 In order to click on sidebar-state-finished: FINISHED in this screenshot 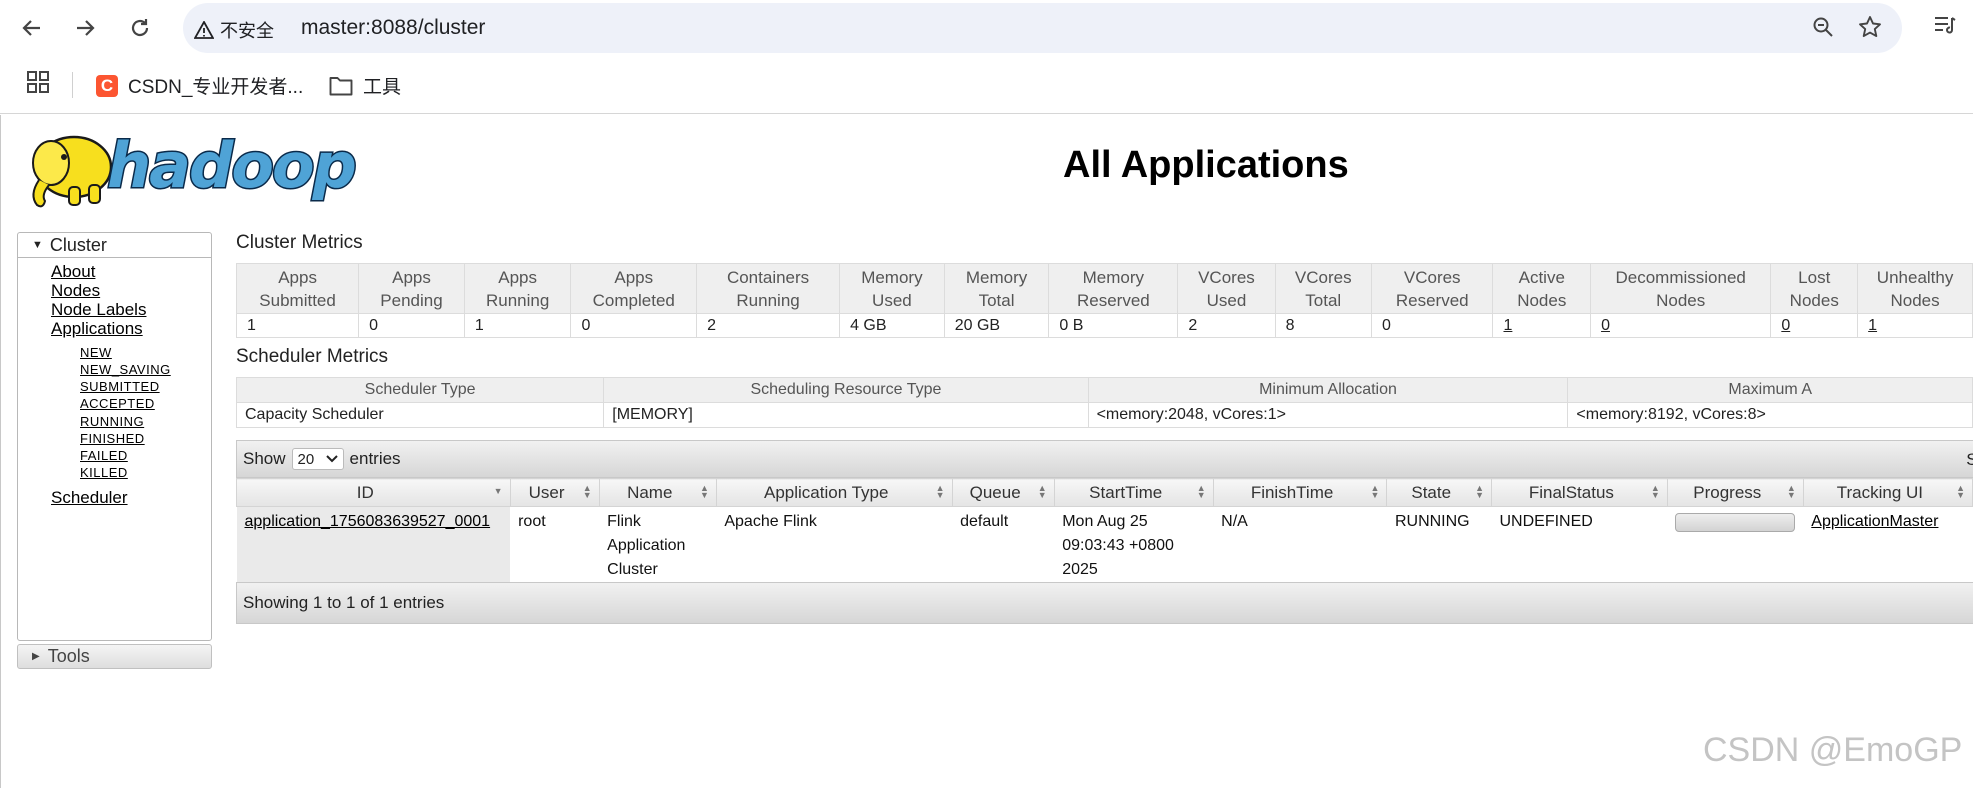, I will do `click(112, 438)`.